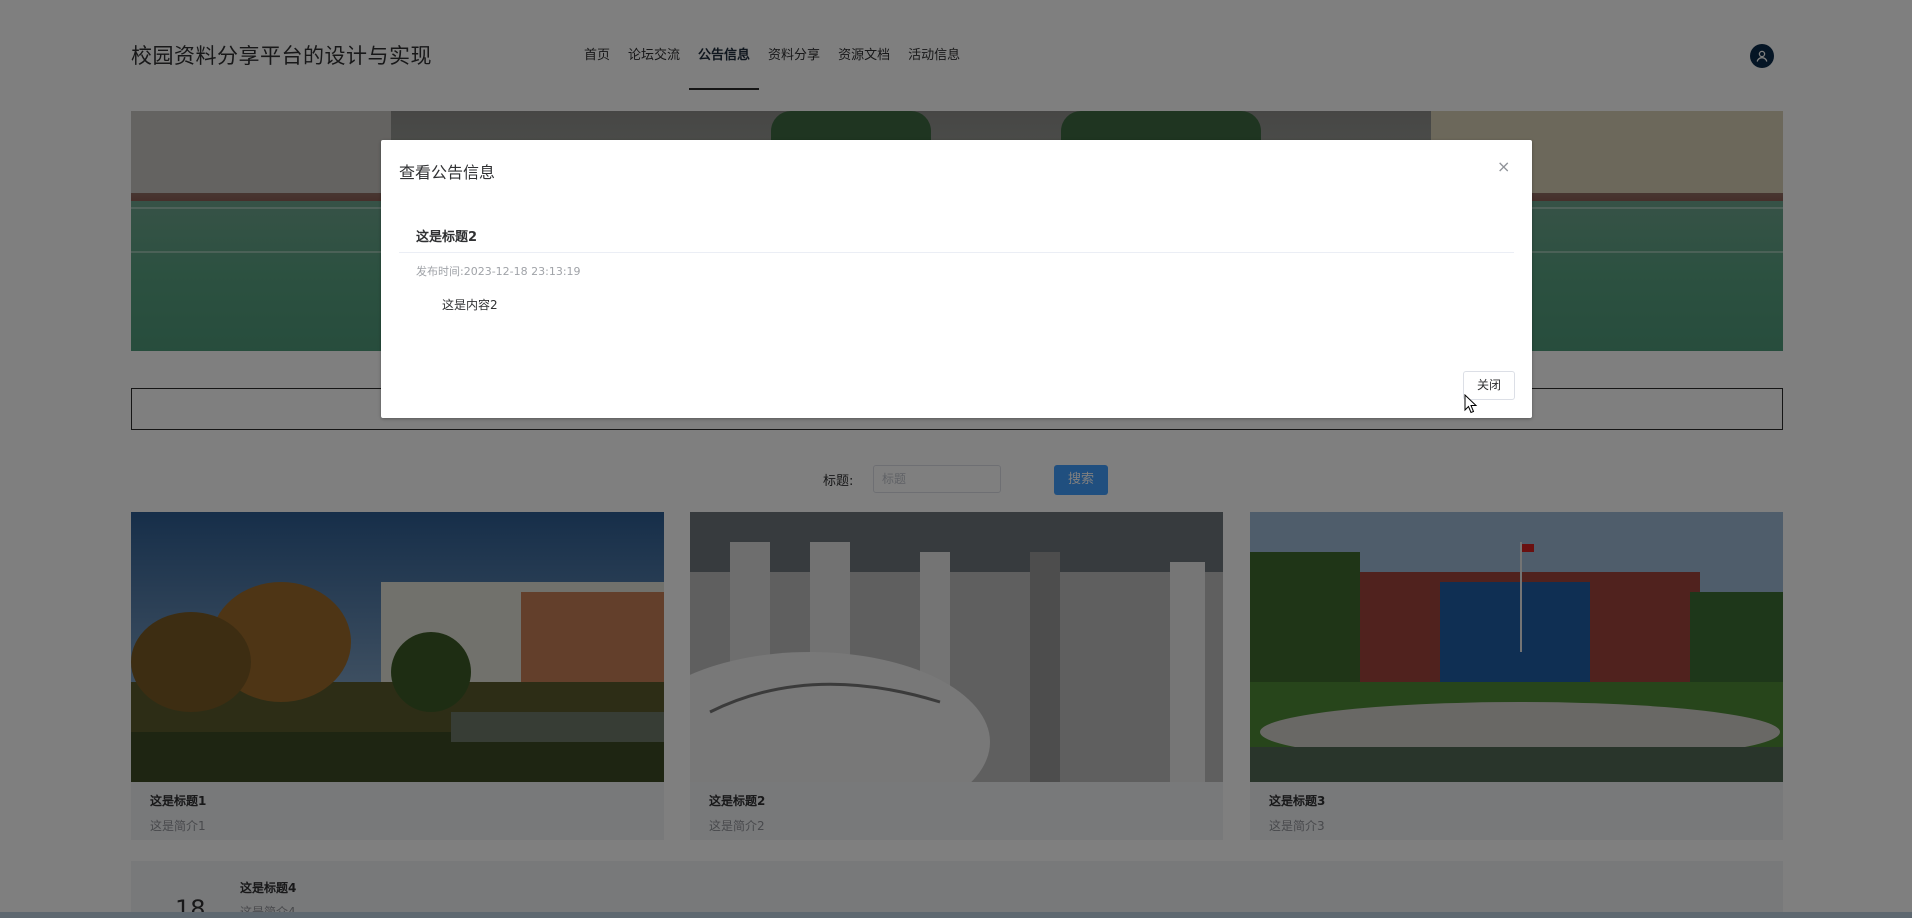 Image resolution: width=1912 pixels, height=923 pixels. What do you see at coordinates (447, 237) in the screenshot?
I see `announcement-title: 这是标题2` at bounding box center [447, 237].